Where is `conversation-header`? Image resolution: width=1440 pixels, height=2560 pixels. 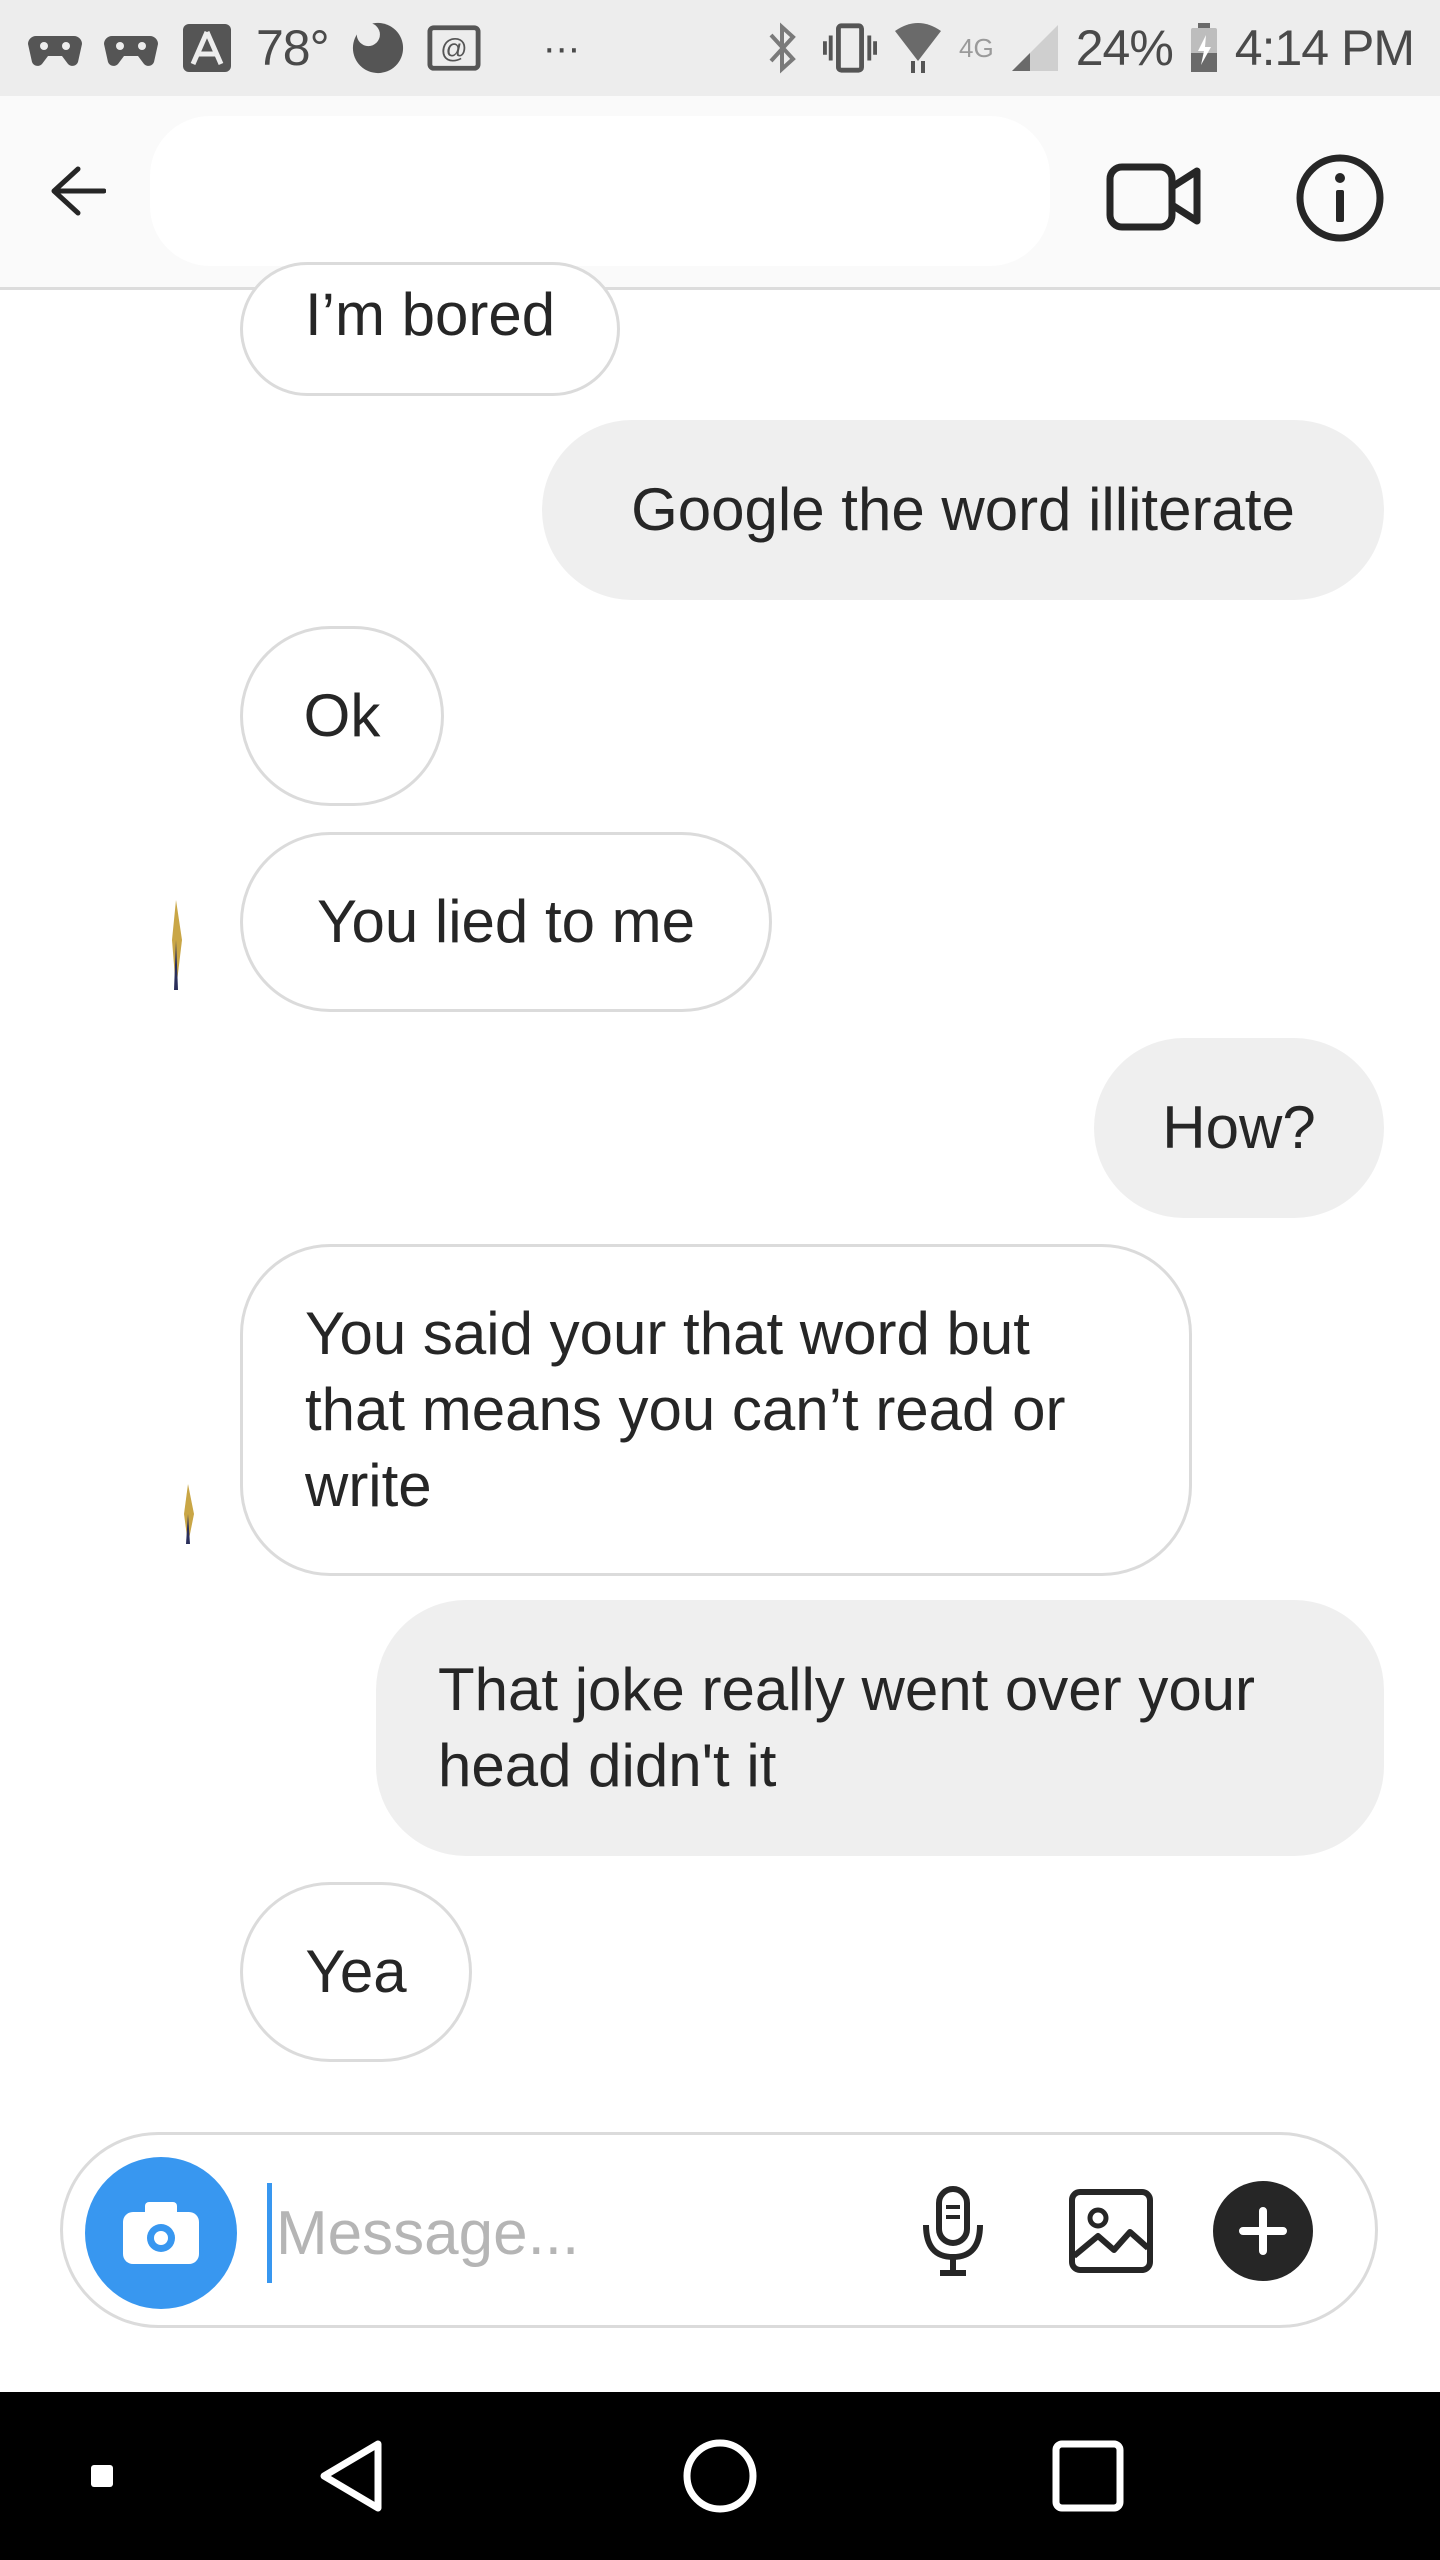
conversation-header is located at coordinates (720, 193).